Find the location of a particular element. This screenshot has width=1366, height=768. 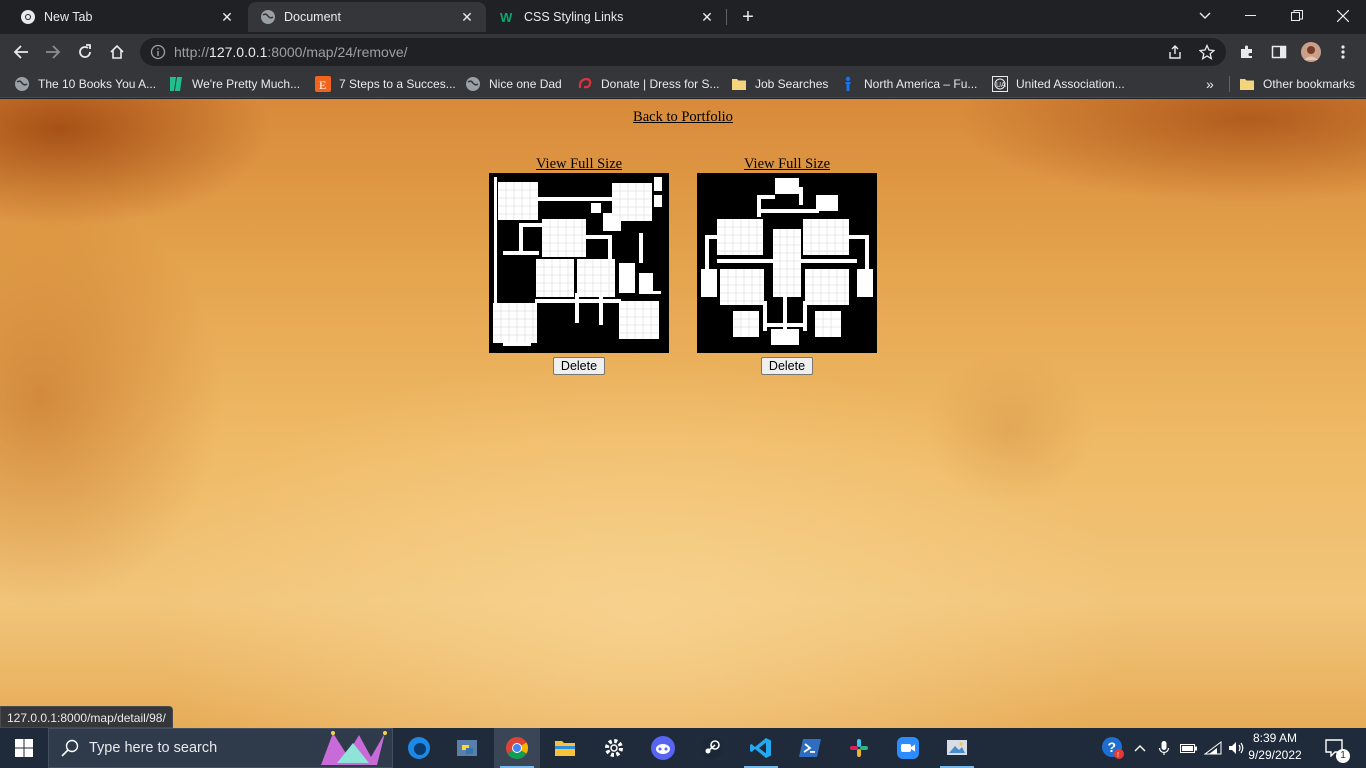

tab-new-tab: New Tab ✕ is located at coordinates (127, 17).